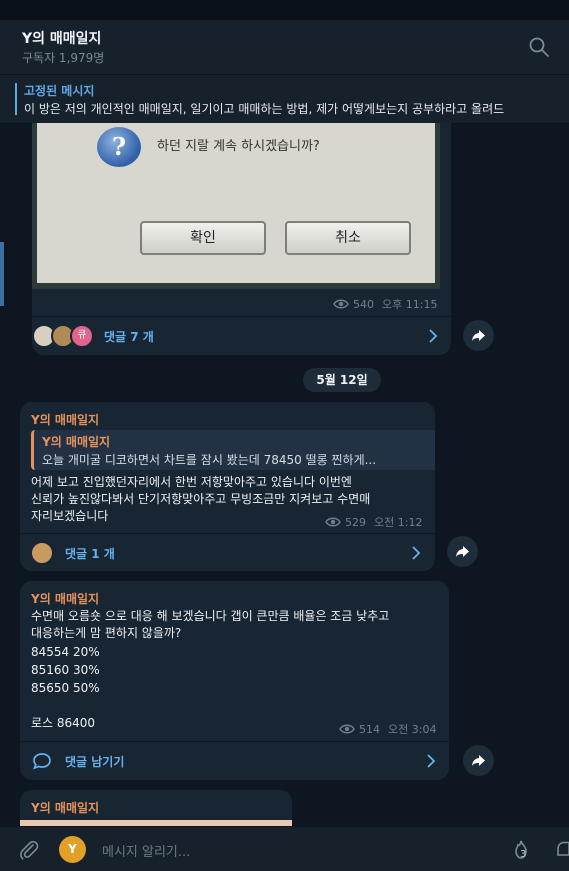 The image size is (569, 871). Describe the element at coordinates (191, 482) in the screenshot. I see `message-line: 어제 보고 진입했던자리에서 한번 저항맞아주고 있습니다 이번엔` at that location.